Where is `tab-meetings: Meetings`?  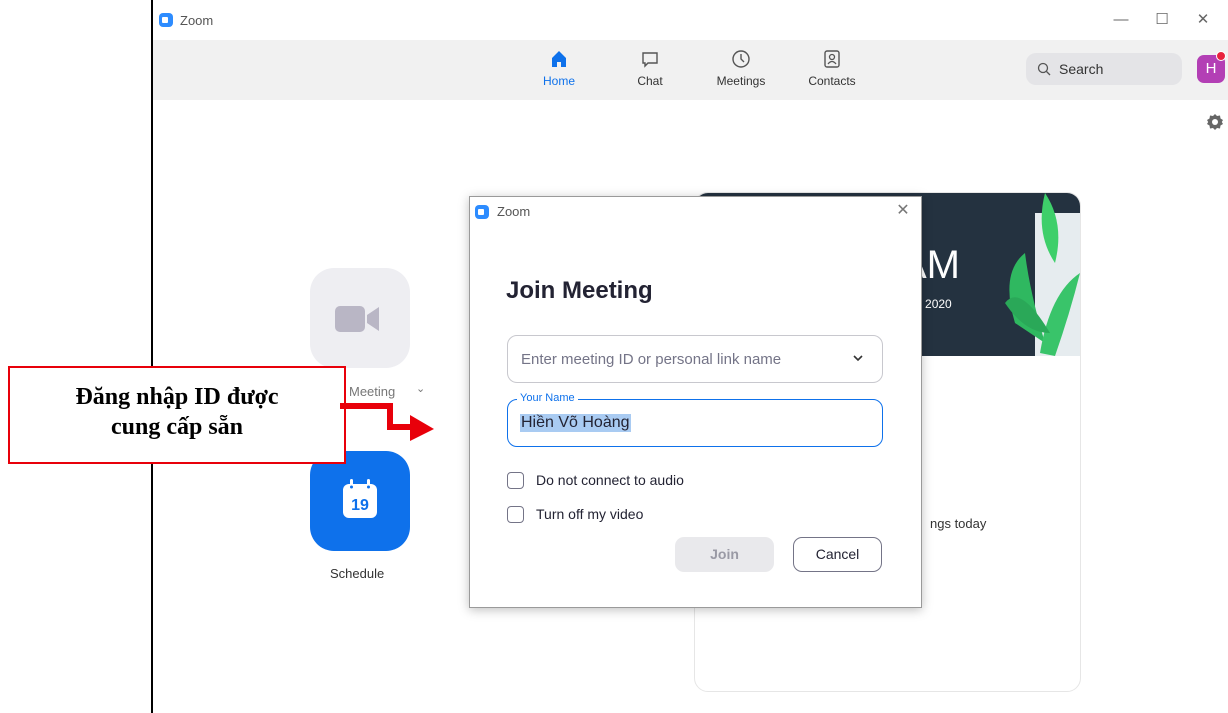
tab-meetings: Meetings is located at coordinates (741, 68).